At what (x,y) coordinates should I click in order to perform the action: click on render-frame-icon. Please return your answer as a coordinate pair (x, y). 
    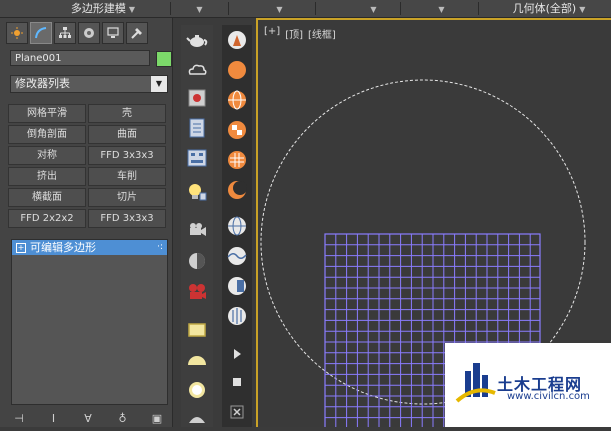
    Looking at the image, I should click on (197, 98).